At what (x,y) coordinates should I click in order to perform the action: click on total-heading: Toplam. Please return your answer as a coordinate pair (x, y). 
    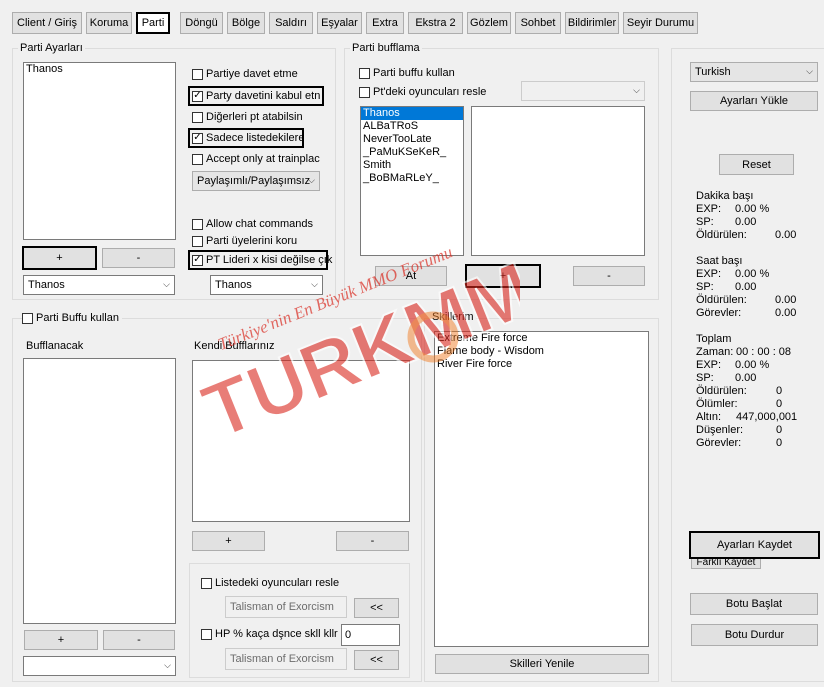
    Looking at the image, I should click on (714, 339).